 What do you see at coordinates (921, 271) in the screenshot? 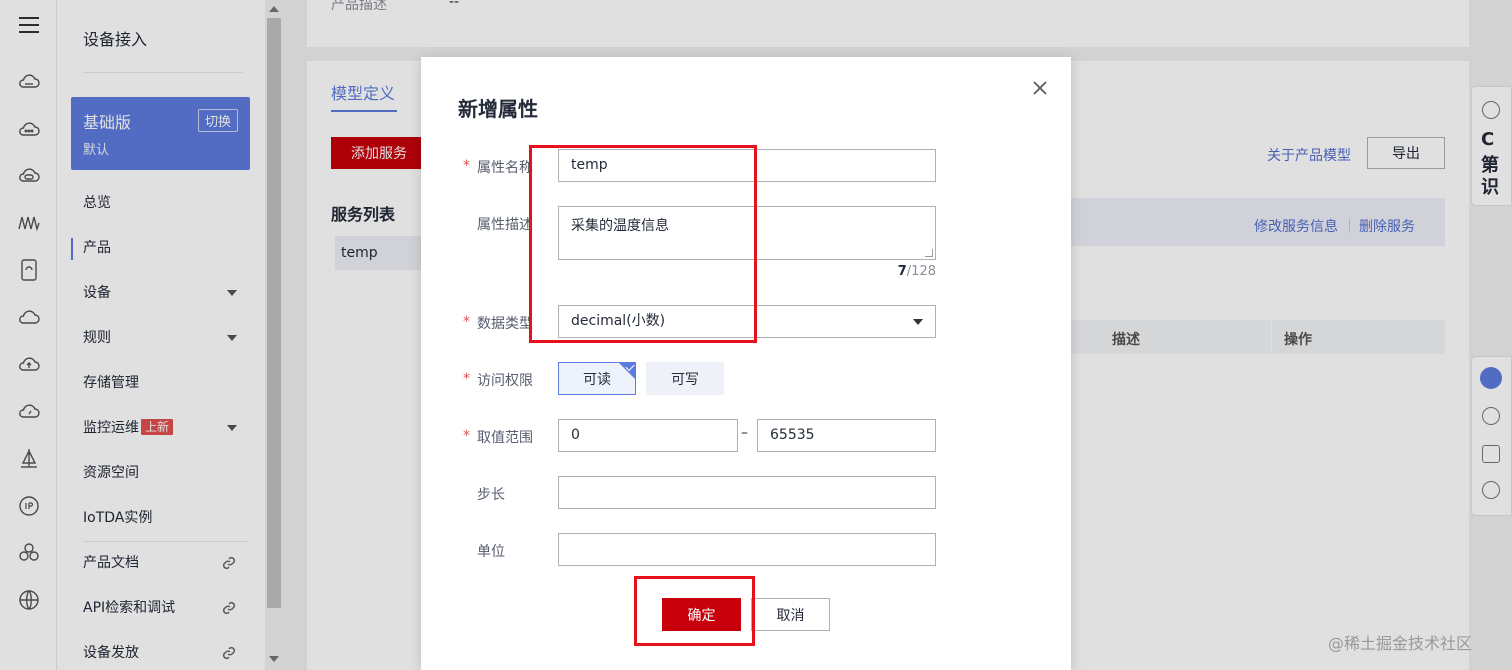
I see `char-max: /128` at bounding box center [921, 271].